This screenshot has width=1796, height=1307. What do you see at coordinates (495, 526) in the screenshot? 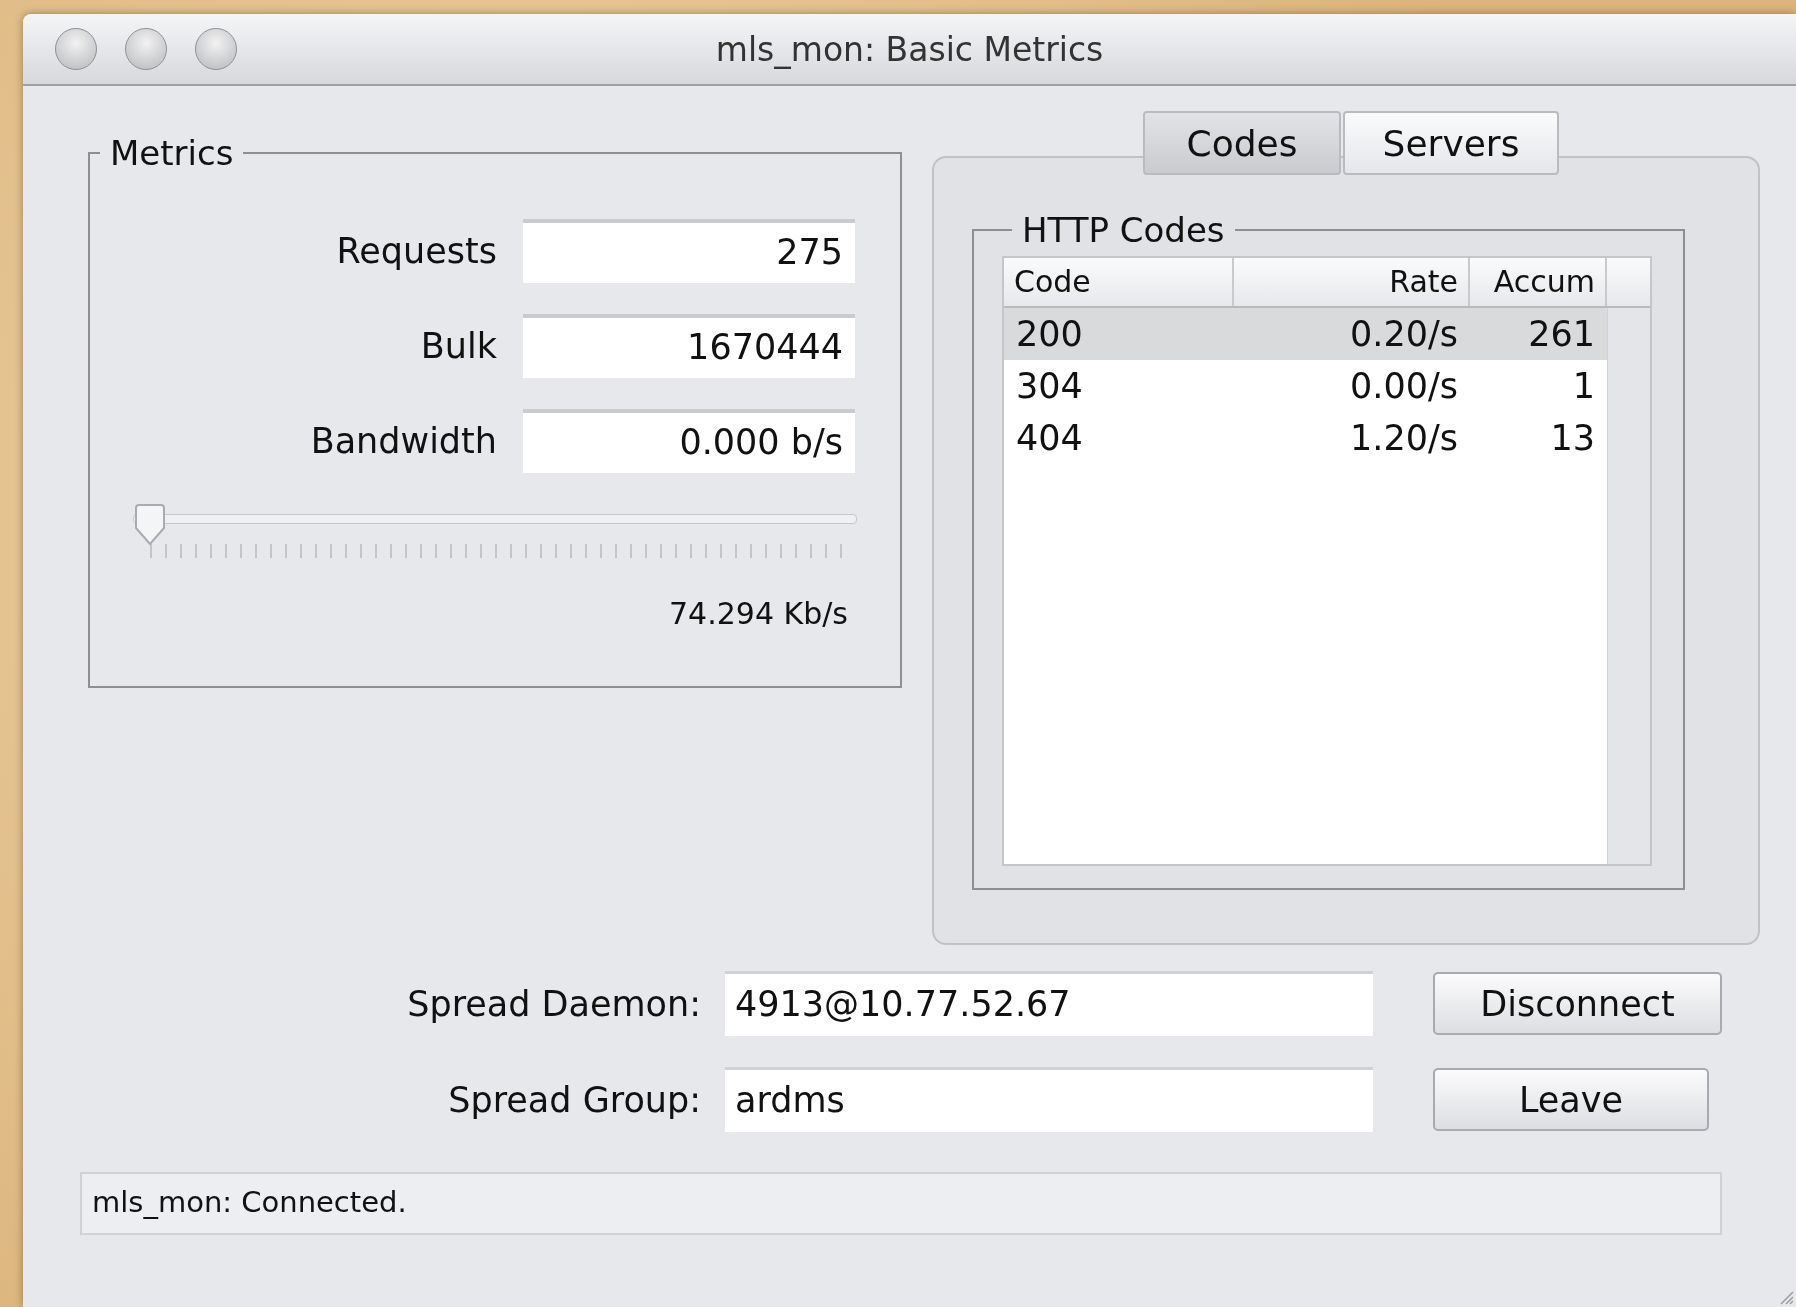
I see `slider-track` at bounding box center [495, 526].